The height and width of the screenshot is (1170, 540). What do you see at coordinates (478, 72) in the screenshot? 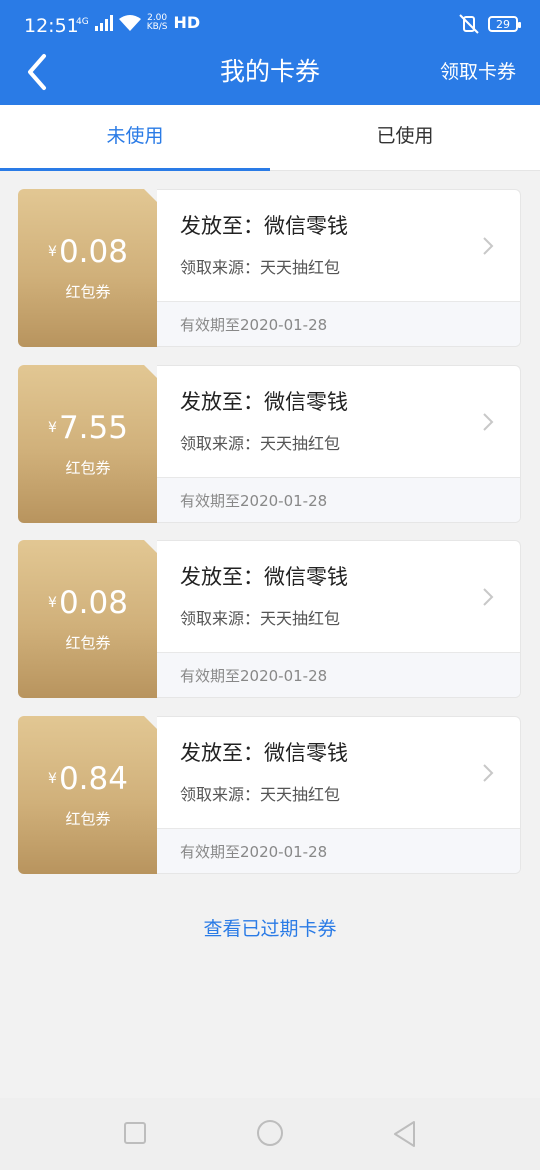
I see `claim-coupons-link: 领取卡券` at bounding box center [478, 72].